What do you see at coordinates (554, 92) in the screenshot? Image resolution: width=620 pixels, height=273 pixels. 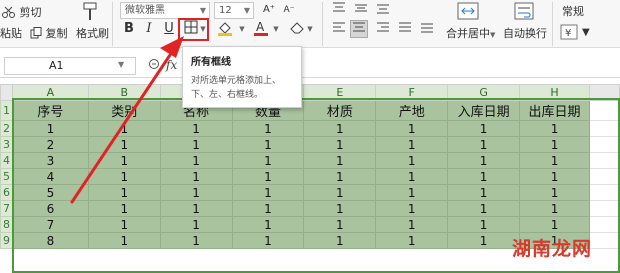 I see `column-header: H` at bounding box center [554, 92].